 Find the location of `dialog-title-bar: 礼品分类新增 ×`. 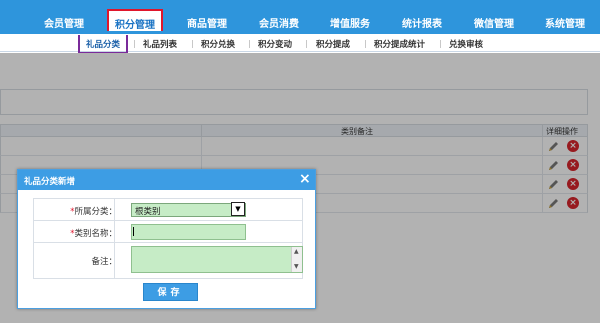

dialog-title-bar: 礼品分类新增 × is located at coordinates (166, 180).